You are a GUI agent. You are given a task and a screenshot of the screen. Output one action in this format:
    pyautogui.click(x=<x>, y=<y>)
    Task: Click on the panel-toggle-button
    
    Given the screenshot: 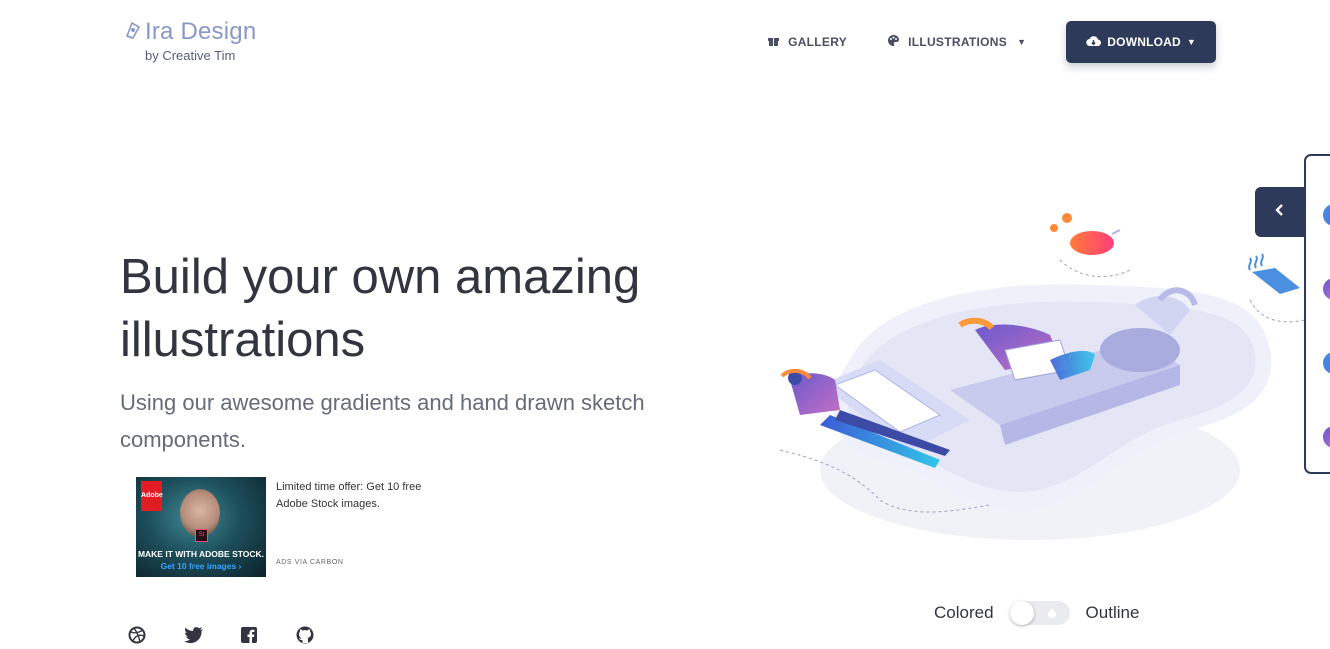 What is the action you would take?
    pyautogui.click(x=1280, y=212)
    